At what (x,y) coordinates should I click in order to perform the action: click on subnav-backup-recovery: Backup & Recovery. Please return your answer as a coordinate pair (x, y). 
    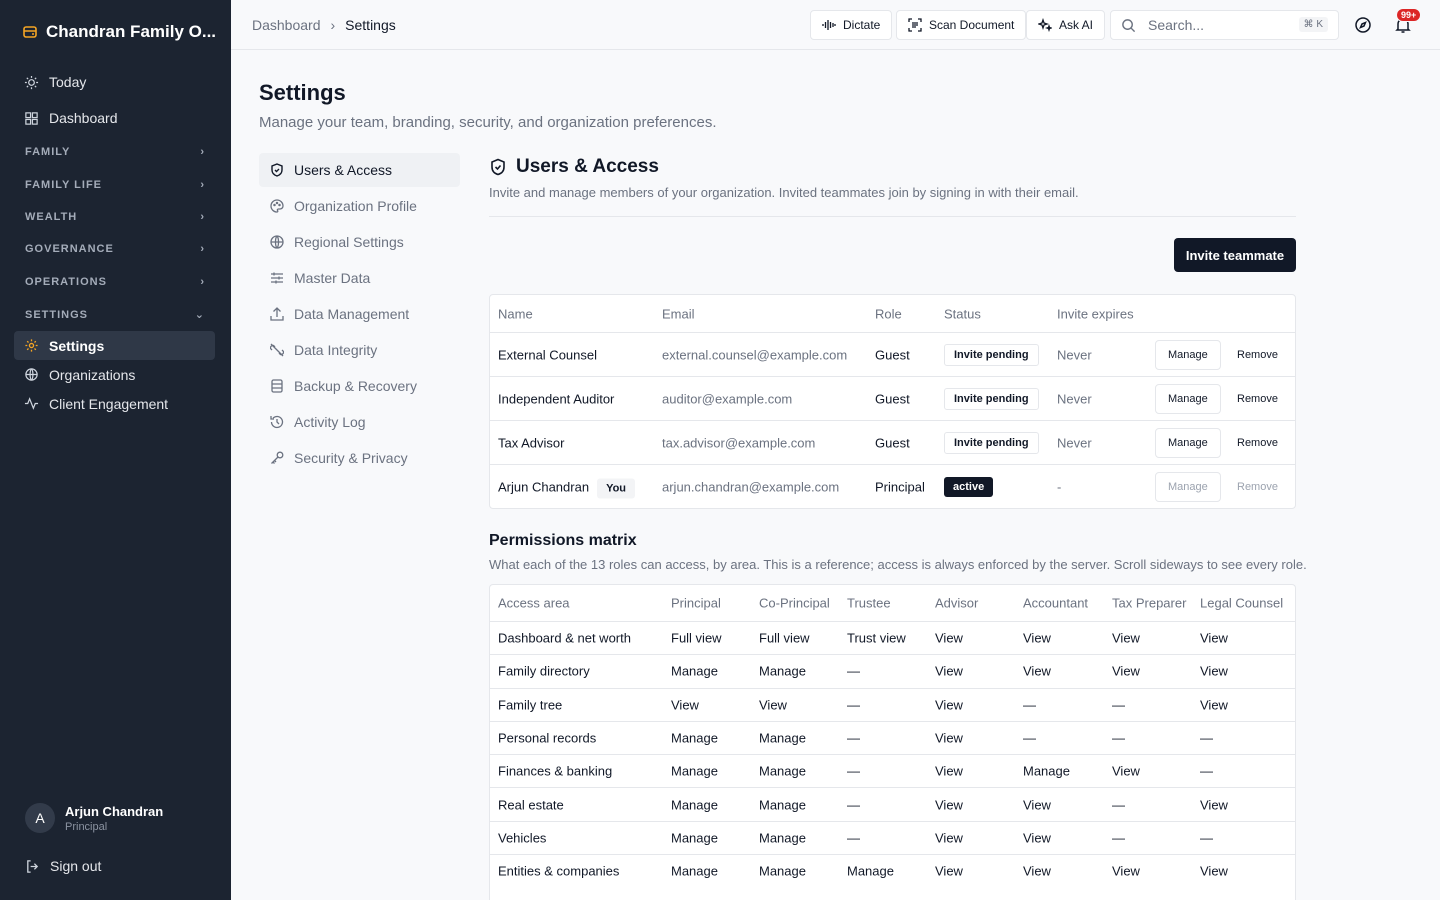
    Looking at the image, I should click on (359, 386).